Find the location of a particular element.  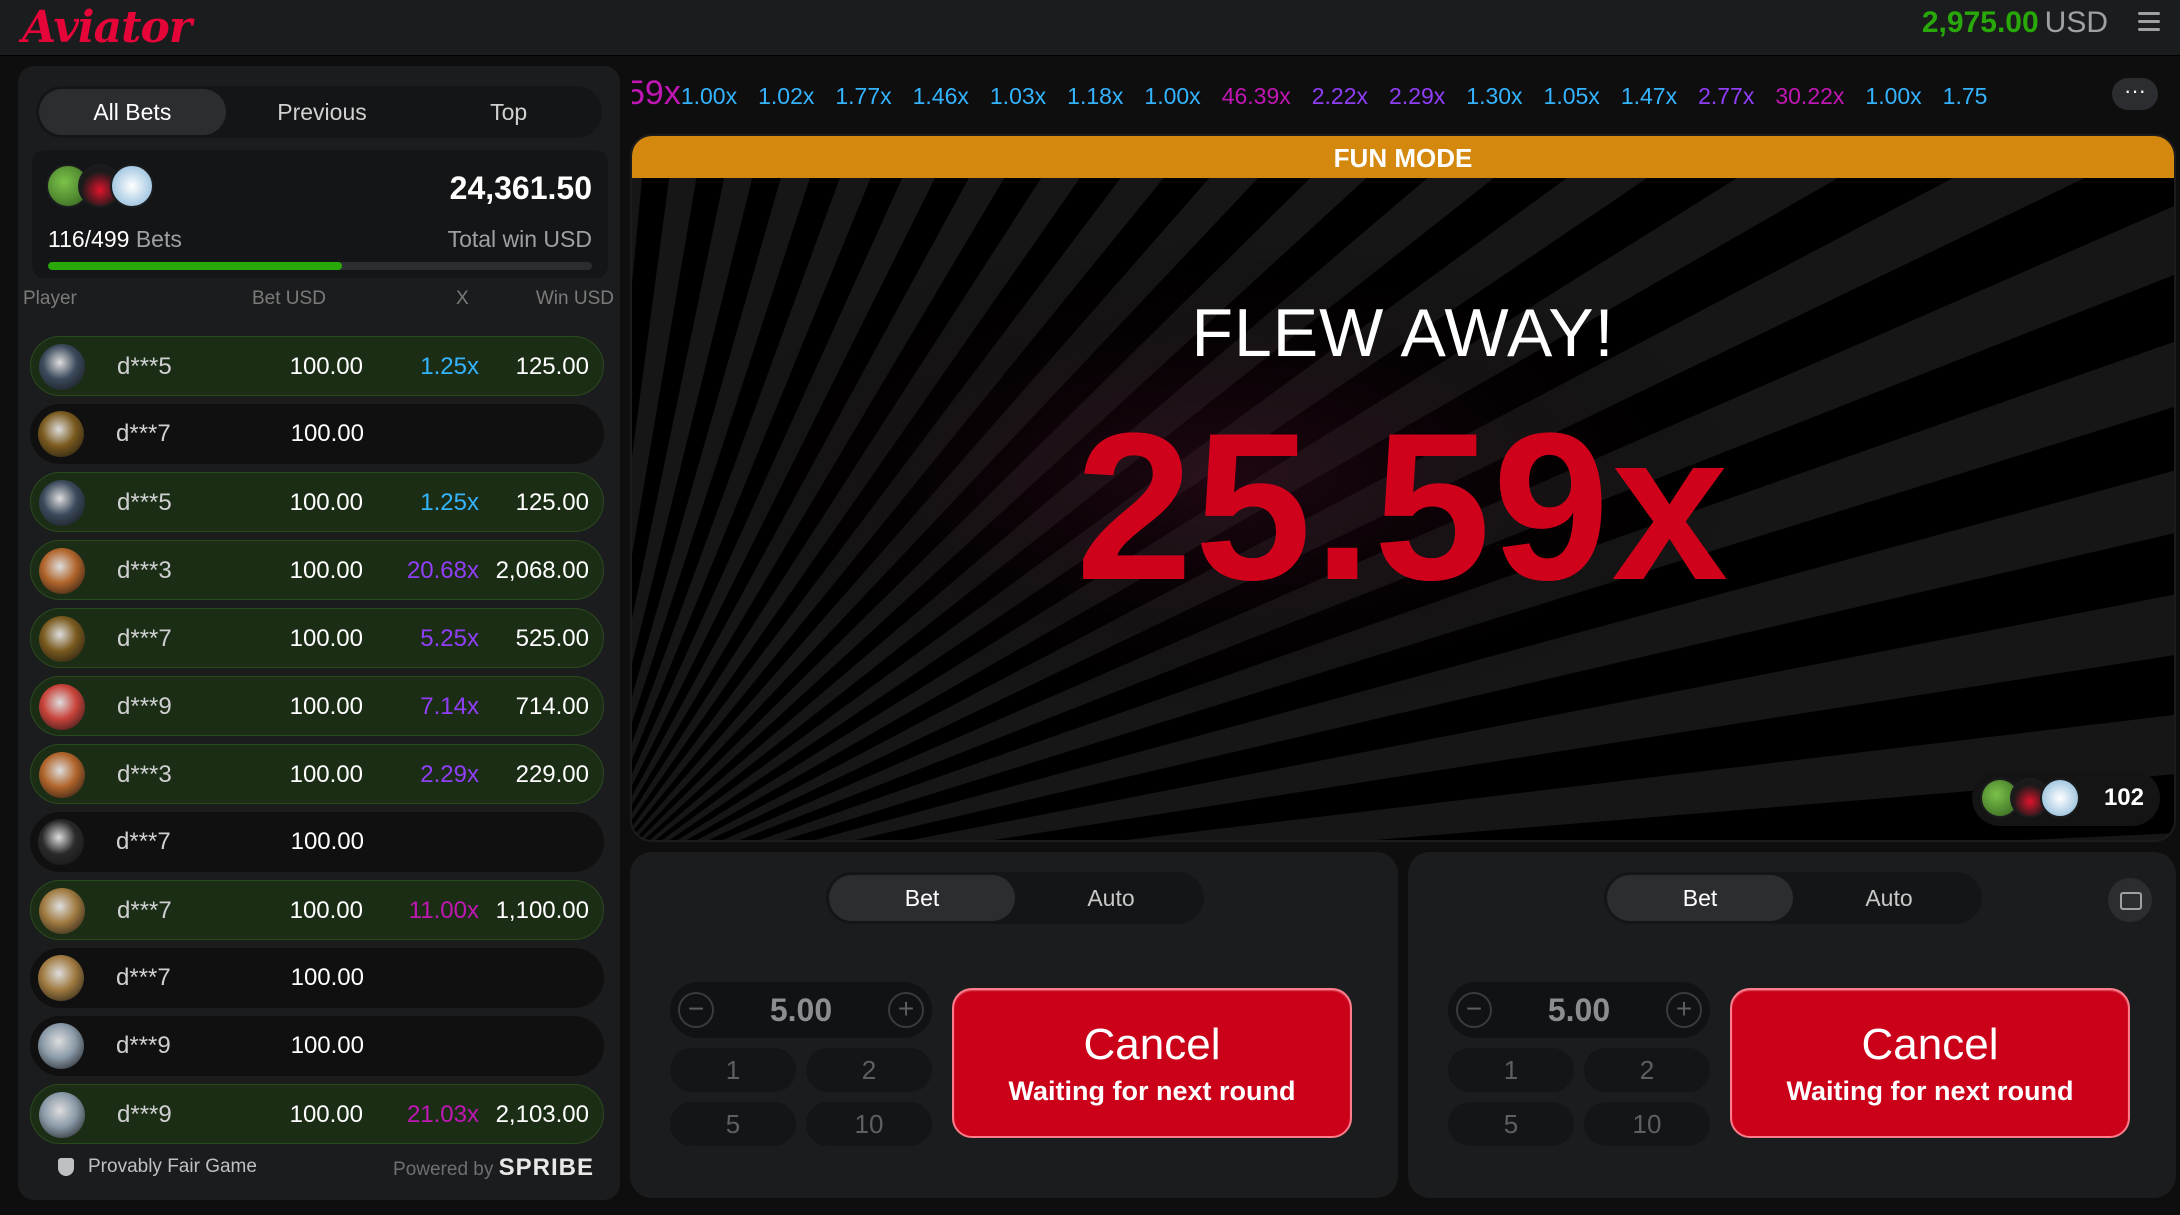

column-x: X is located at coordinates (462, 298).